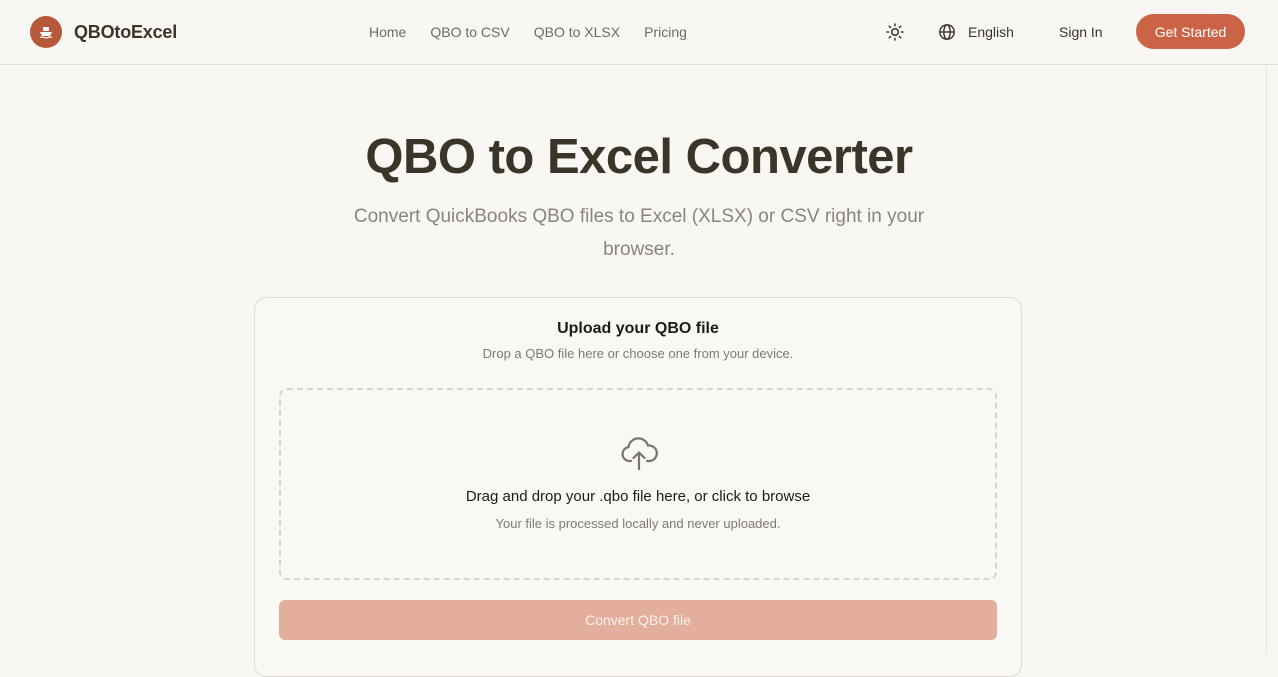 The image size is (1278, 677). Describe the element at coordinates (1081, 32) in the screenshot. I see `sign-in-link: Sign In` at that location.